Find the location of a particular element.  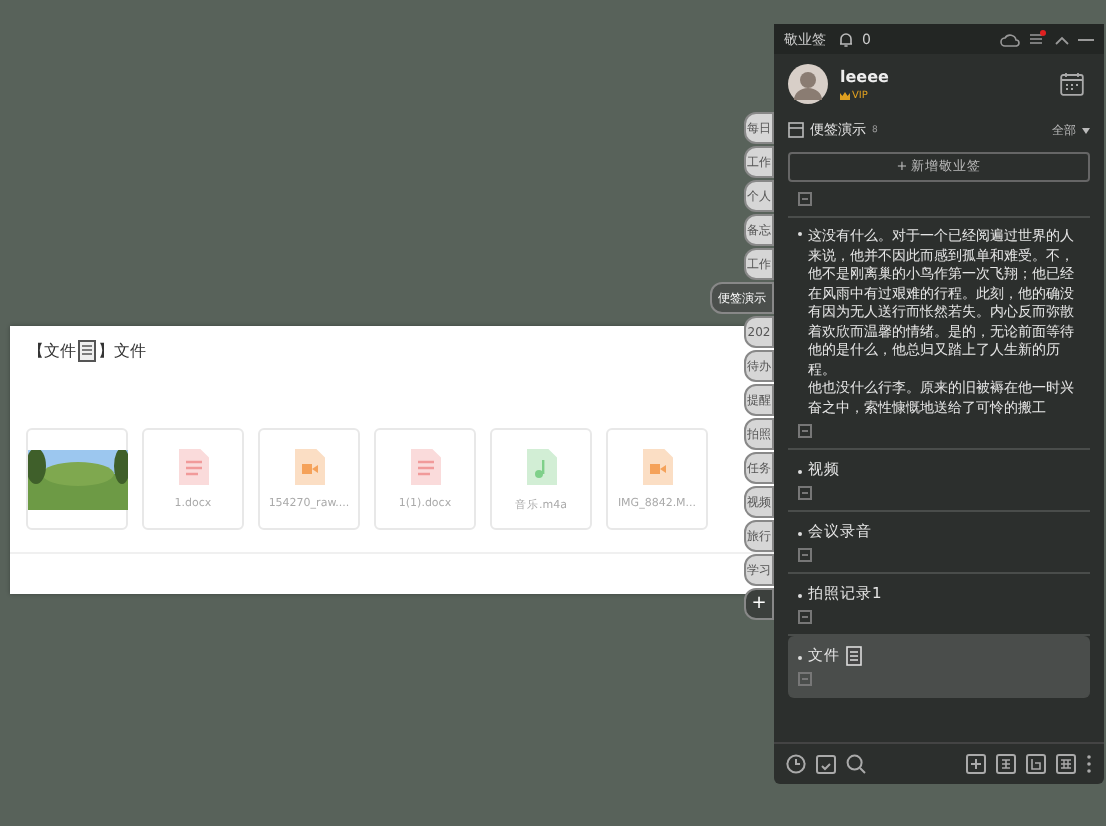

crown-icon is located at coordinates (845, 95).